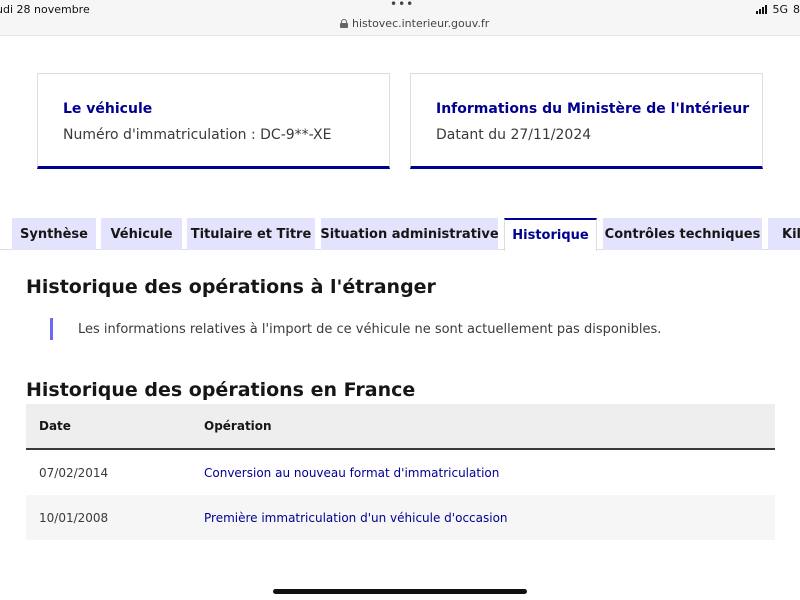  What do you see at coordinates (400, 591) in the screenshot?
I see `home-indicator` at bounding box center [400, 591].